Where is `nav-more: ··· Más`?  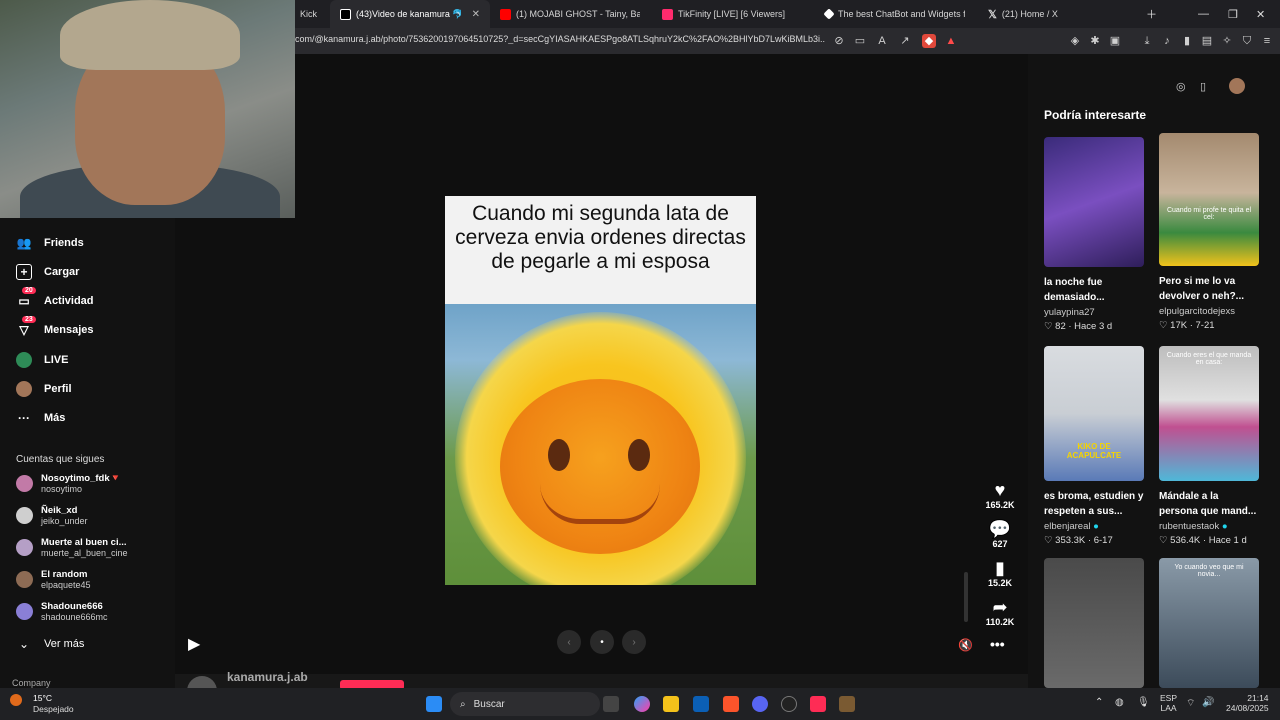 nav-more: ··· Más is located at coordinates (40, 418).